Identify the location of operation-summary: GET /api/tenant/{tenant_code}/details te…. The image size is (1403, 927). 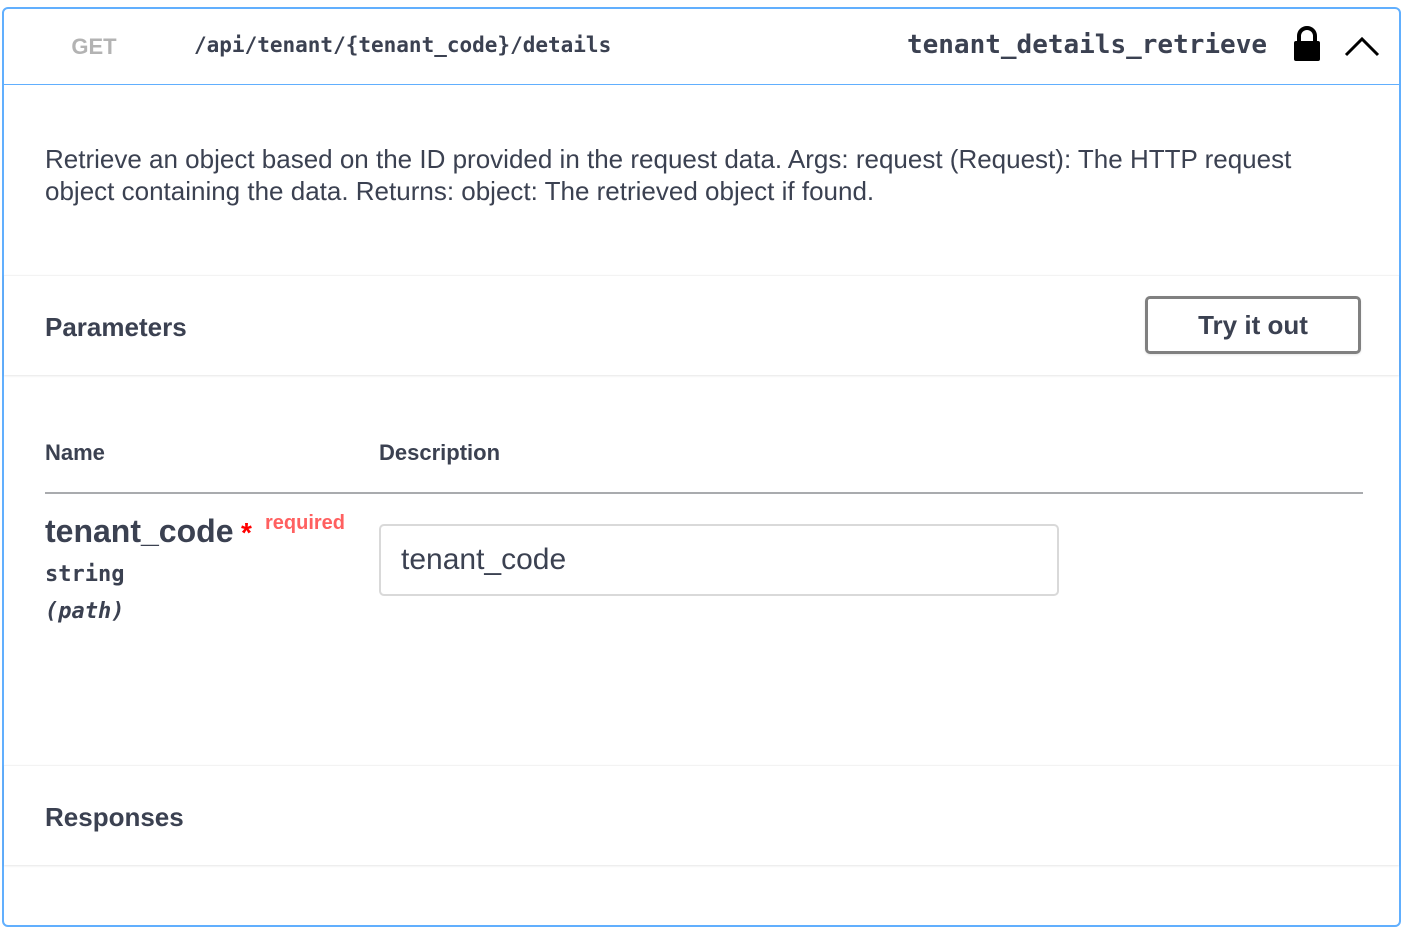
(701, 47).